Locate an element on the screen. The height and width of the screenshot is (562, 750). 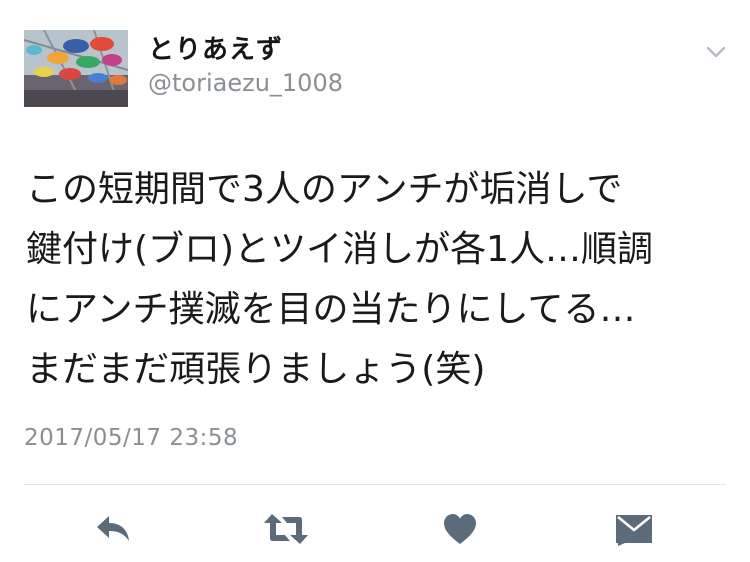
tweet-actions is located at coordinates (375, 530).